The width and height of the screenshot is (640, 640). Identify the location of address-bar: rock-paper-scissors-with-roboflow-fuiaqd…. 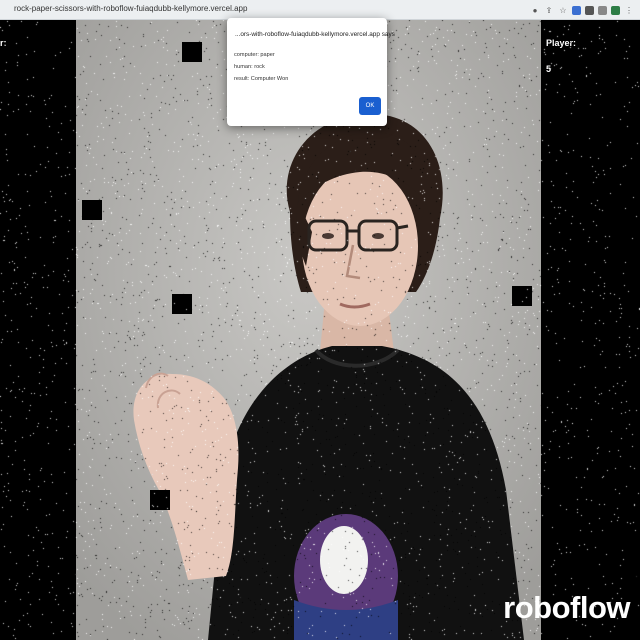
(130, 8).